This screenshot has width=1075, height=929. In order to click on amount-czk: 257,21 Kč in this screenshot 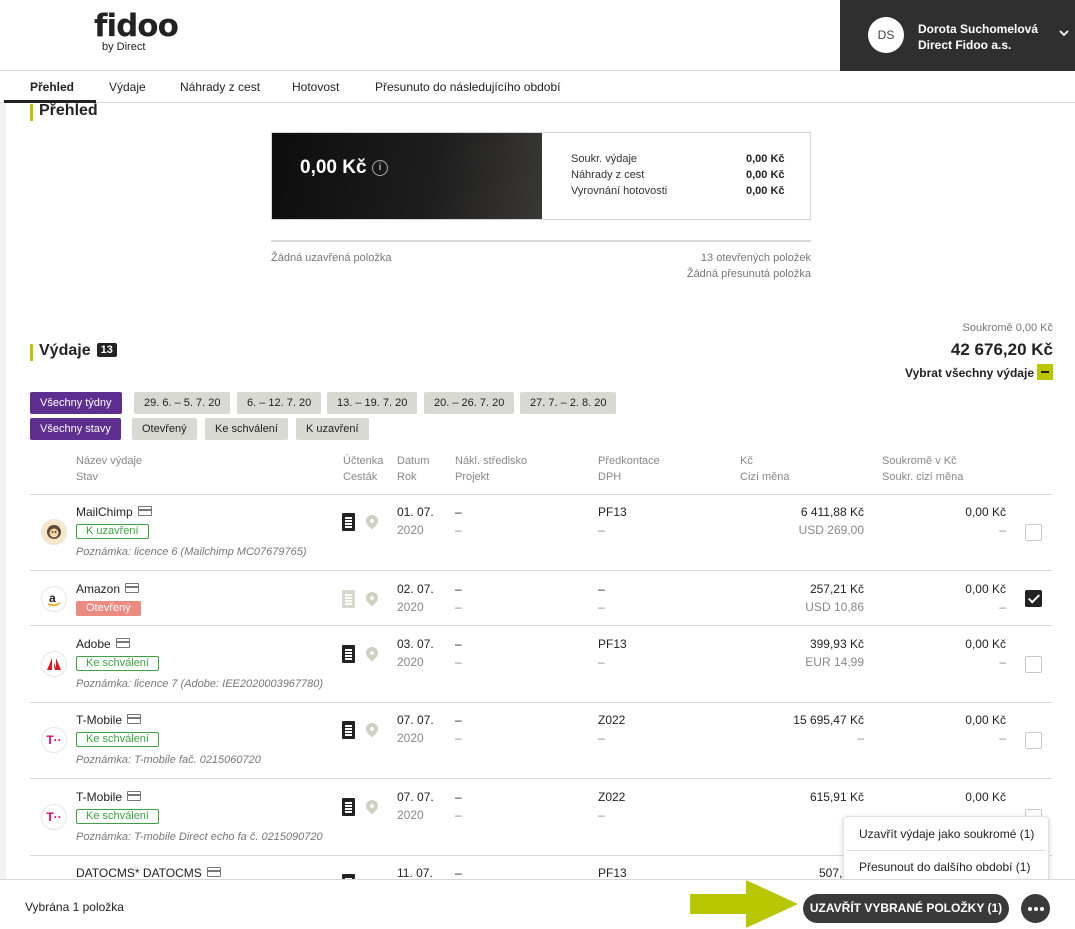, I will do `click(836, 589)`.